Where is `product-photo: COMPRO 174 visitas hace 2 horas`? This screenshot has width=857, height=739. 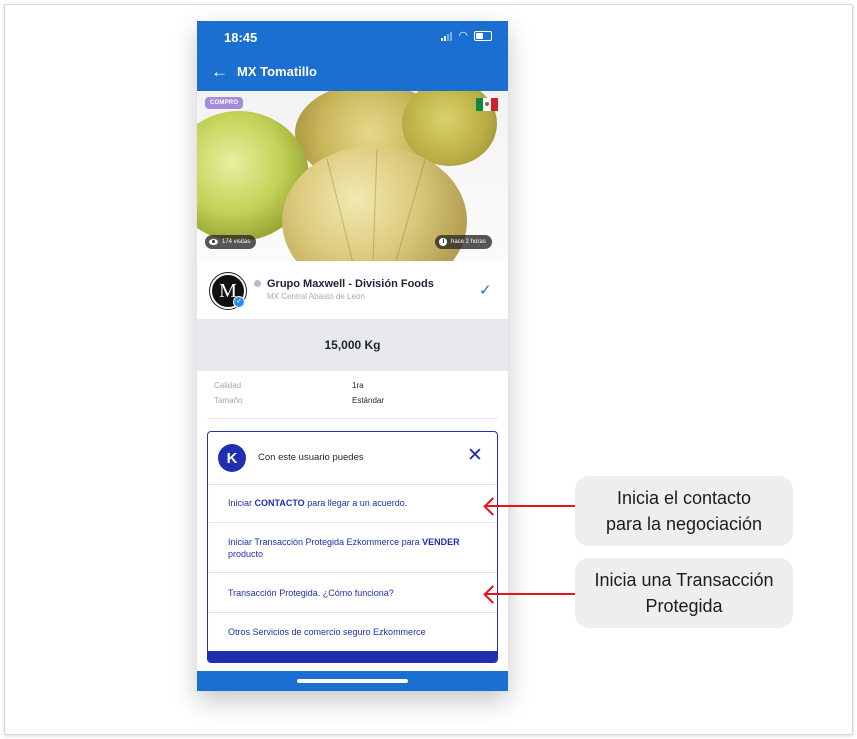 product-photo: COMPRO 174 visitas hace 2 horas is located at coordinates (352, 176).